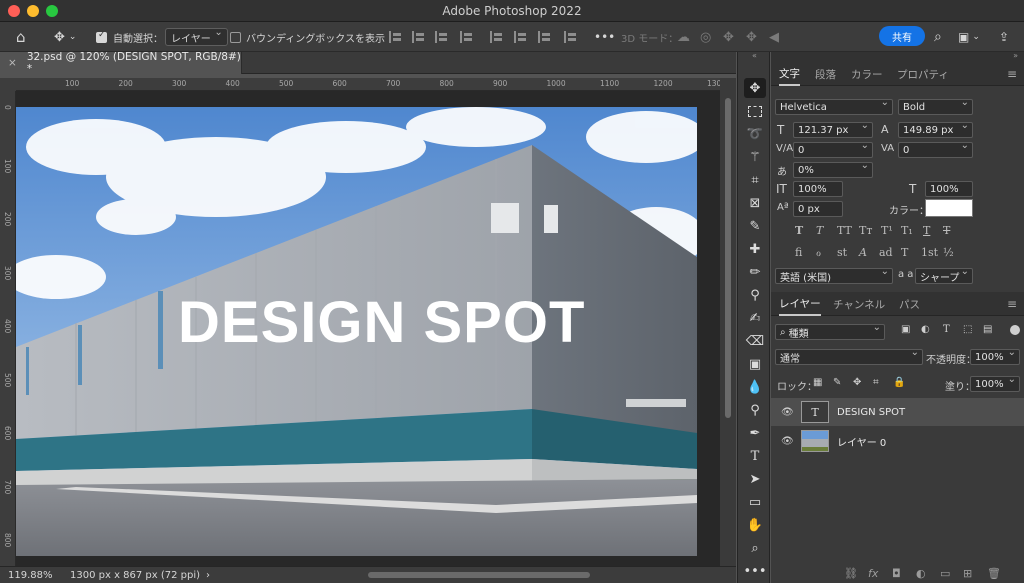 The width and height of the screenshot is (1024, 583). What do you see at coordinates (235, 37) in the screenshot?
I see `bounding-box-checkbox` at bounding box center [235, 37].